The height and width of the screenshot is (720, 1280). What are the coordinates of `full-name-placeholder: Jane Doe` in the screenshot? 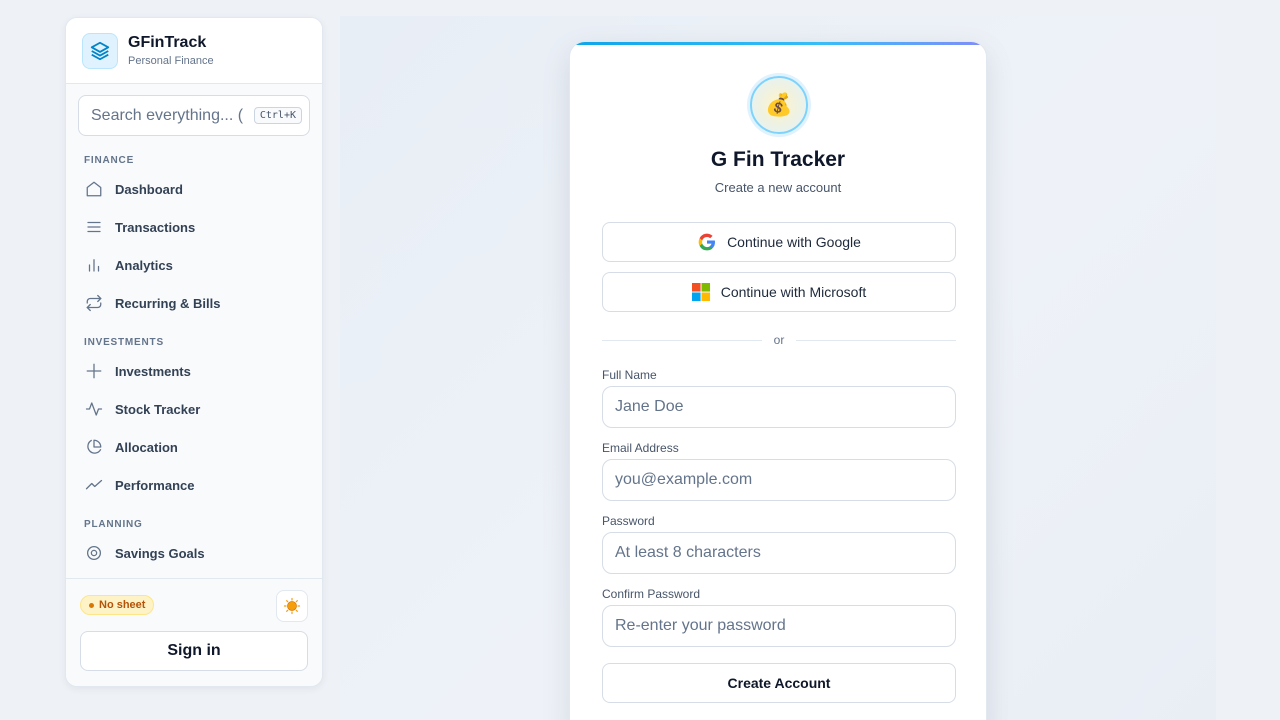 It's located at (649, 406).